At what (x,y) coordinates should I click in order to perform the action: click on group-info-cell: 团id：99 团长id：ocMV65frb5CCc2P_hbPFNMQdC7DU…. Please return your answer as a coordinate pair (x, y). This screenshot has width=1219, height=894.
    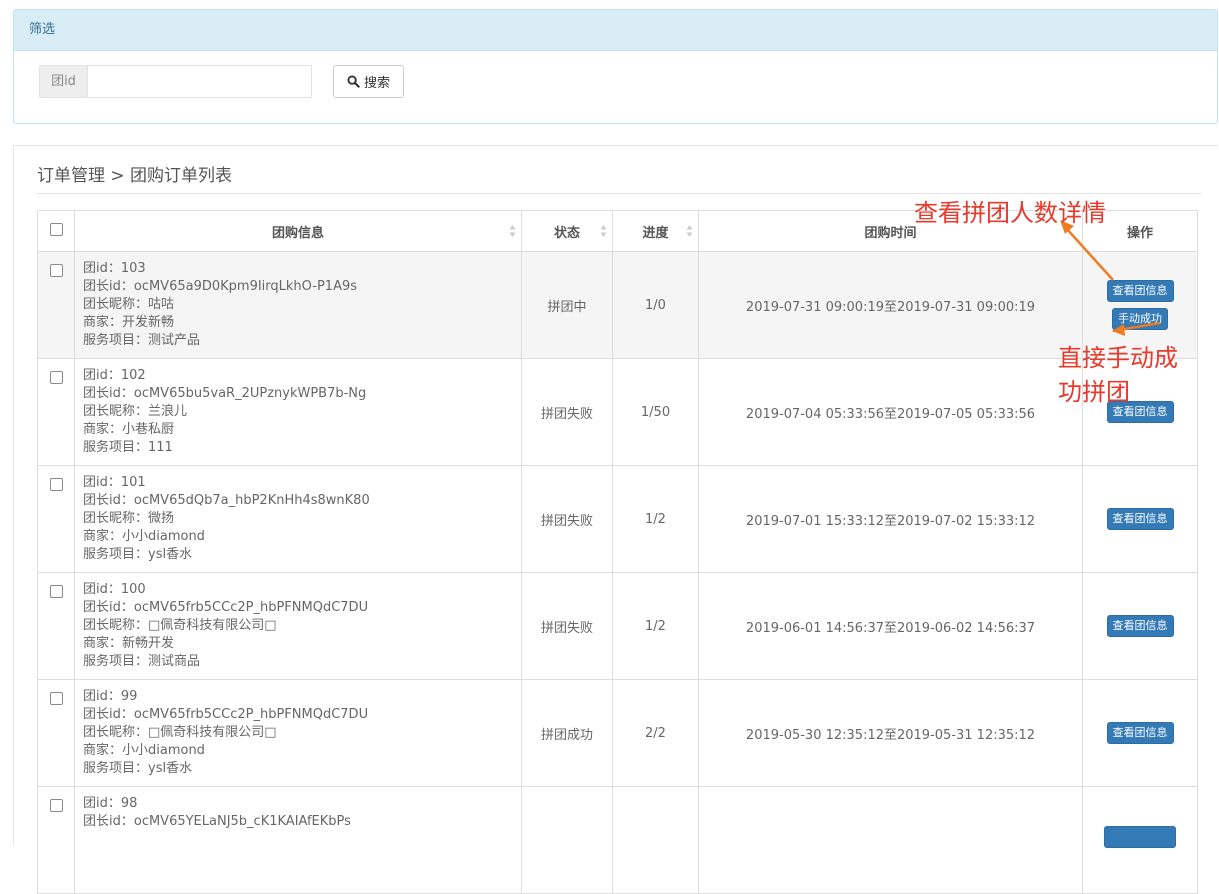
    Looking at the image, I should click on (298, 733).